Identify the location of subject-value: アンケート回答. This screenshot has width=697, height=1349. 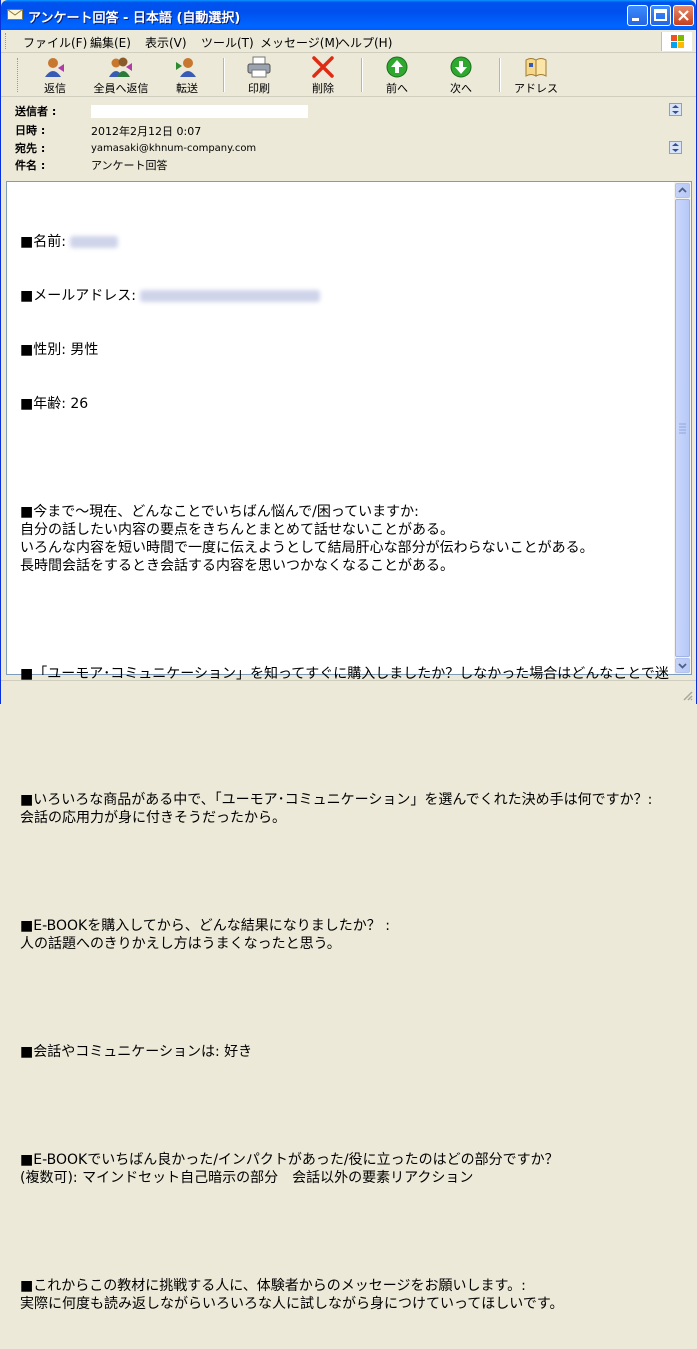
(129, 165).